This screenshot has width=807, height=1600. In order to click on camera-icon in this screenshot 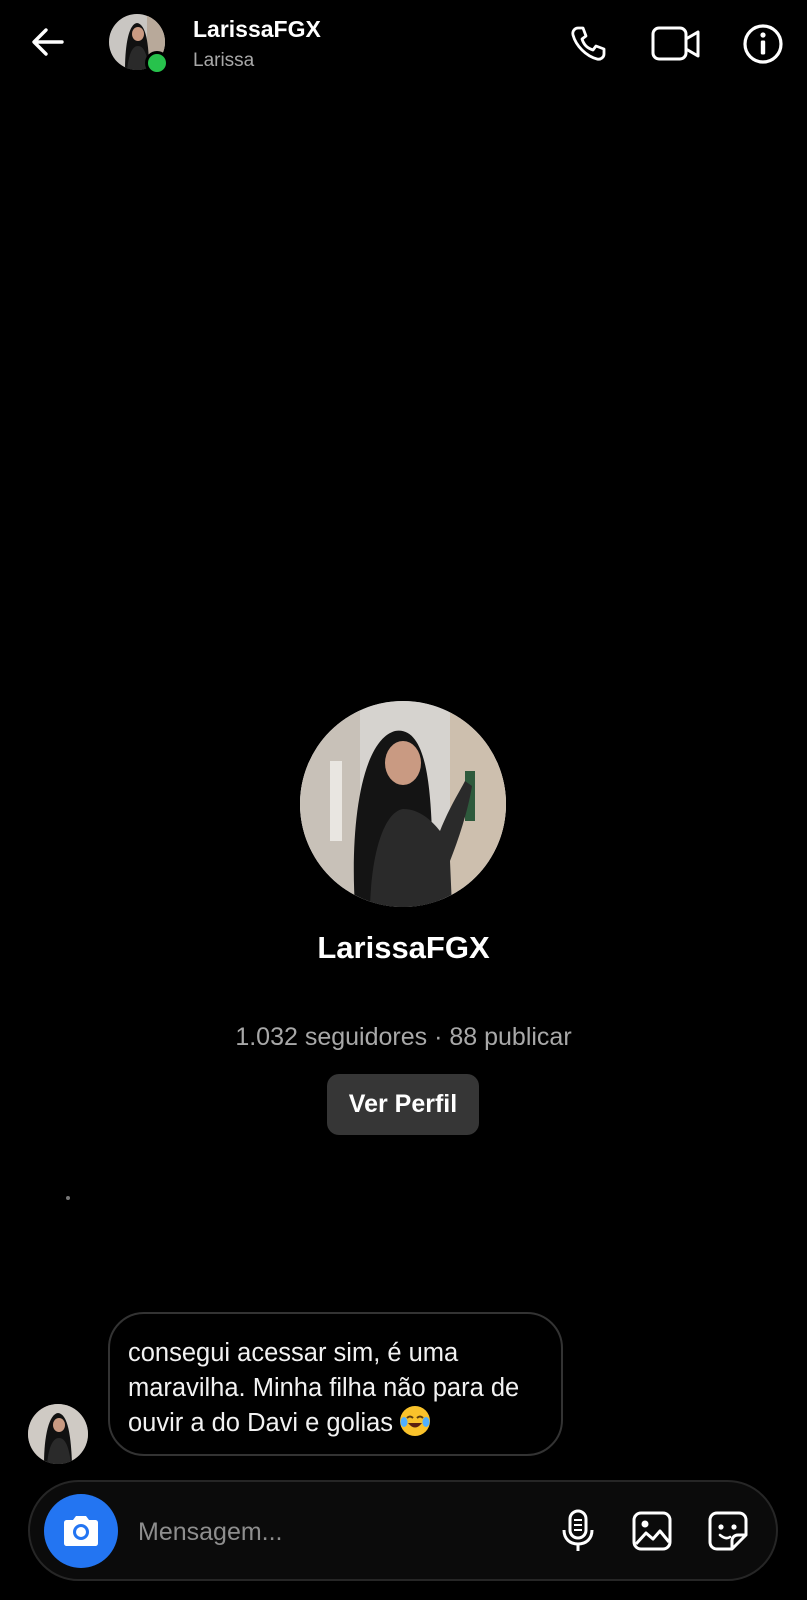, I will do `click(81, 1531)`.